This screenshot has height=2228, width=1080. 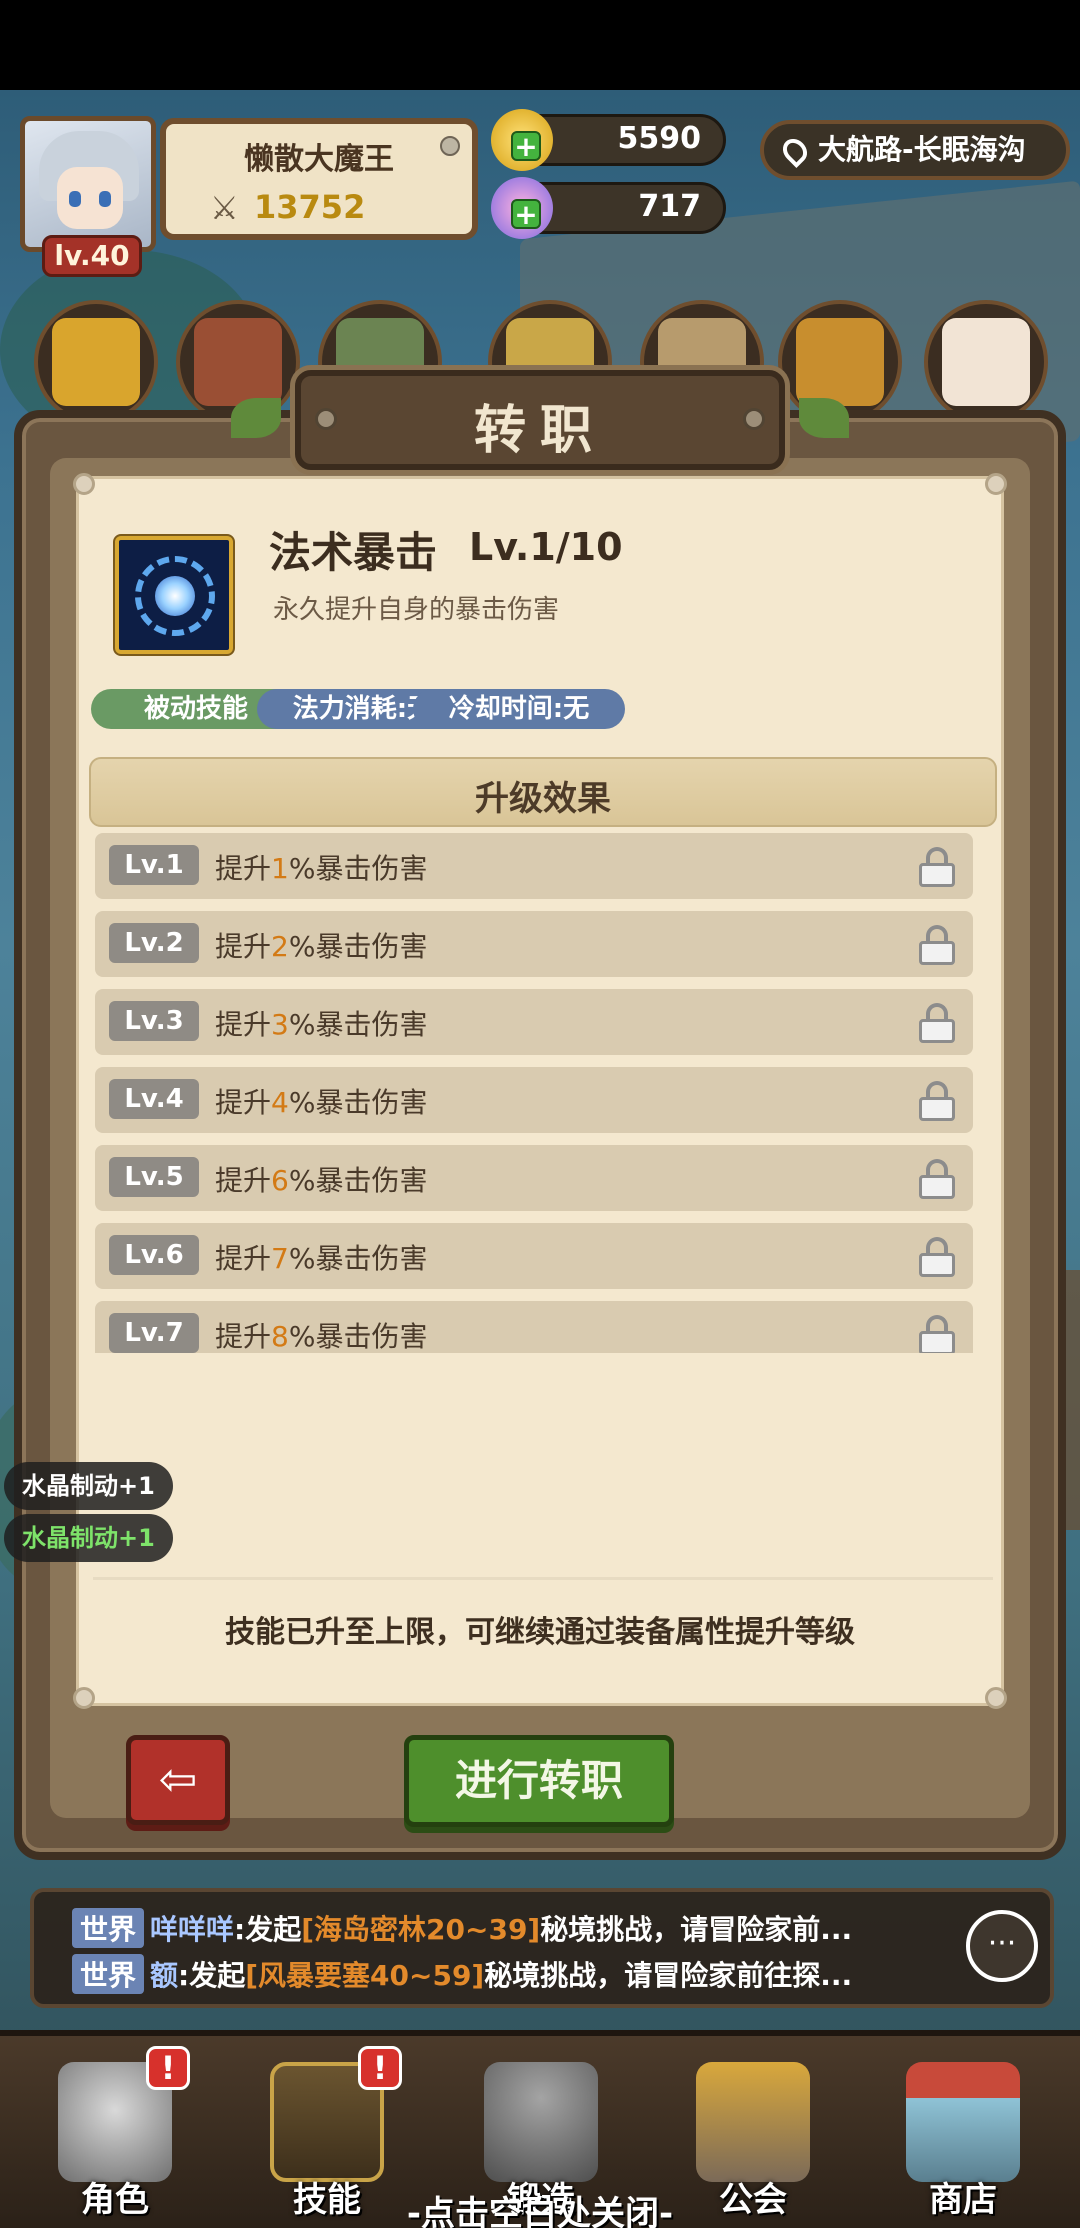 What do you see at coordinates (543, 799) in the screenshot?
I see `upgrade-effects-title: 升级效果` at bounding box center [543, 799].